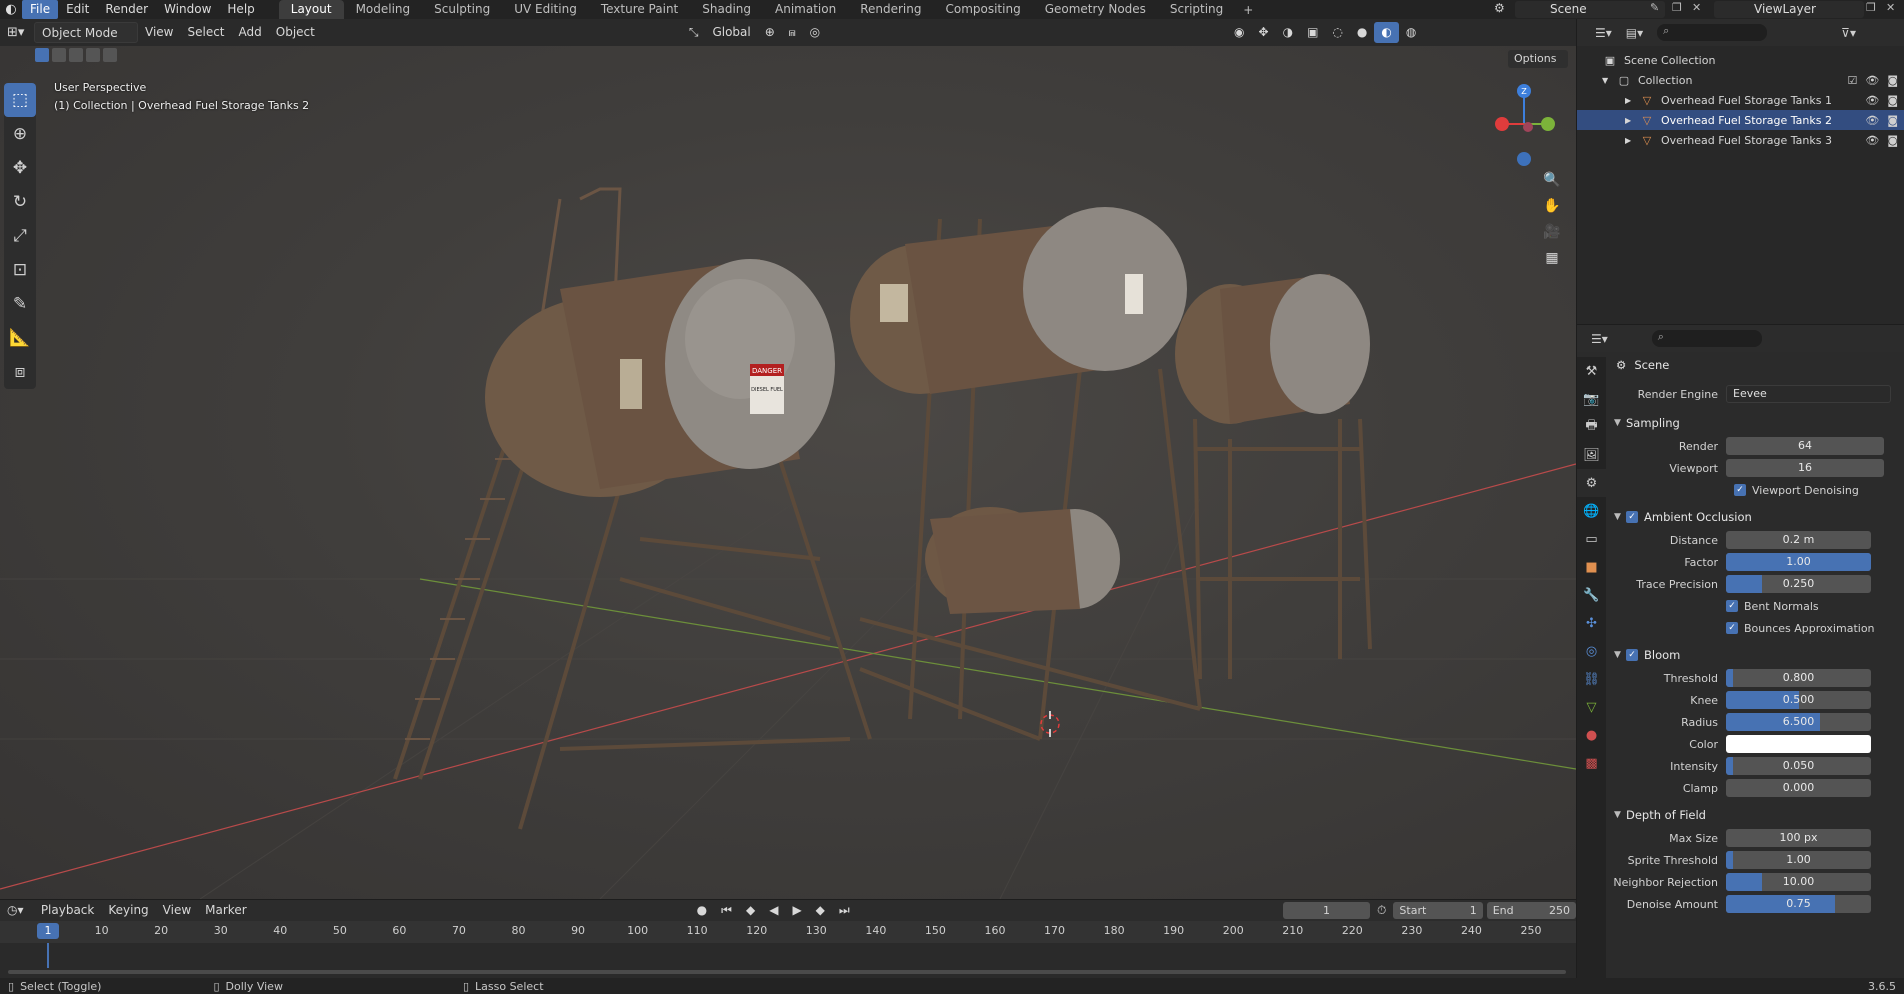 This screenshot has width=1904, height=994. What do you see at coordinates (1599, 339) in the screenshot?
I see `properties-editor-icon: ☰▾` at bounding box center [1599, 339].